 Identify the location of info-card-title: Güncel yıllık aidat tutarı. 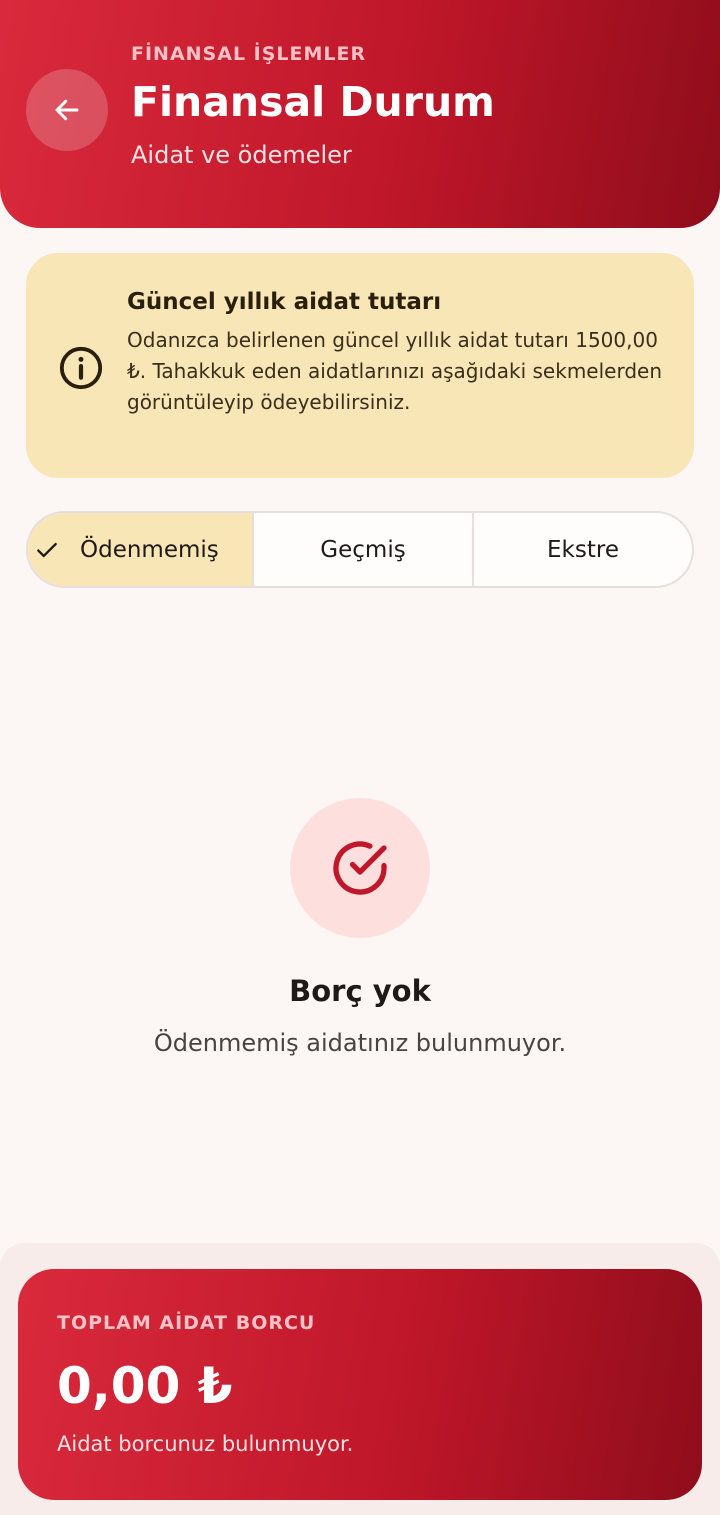
(284, 302).